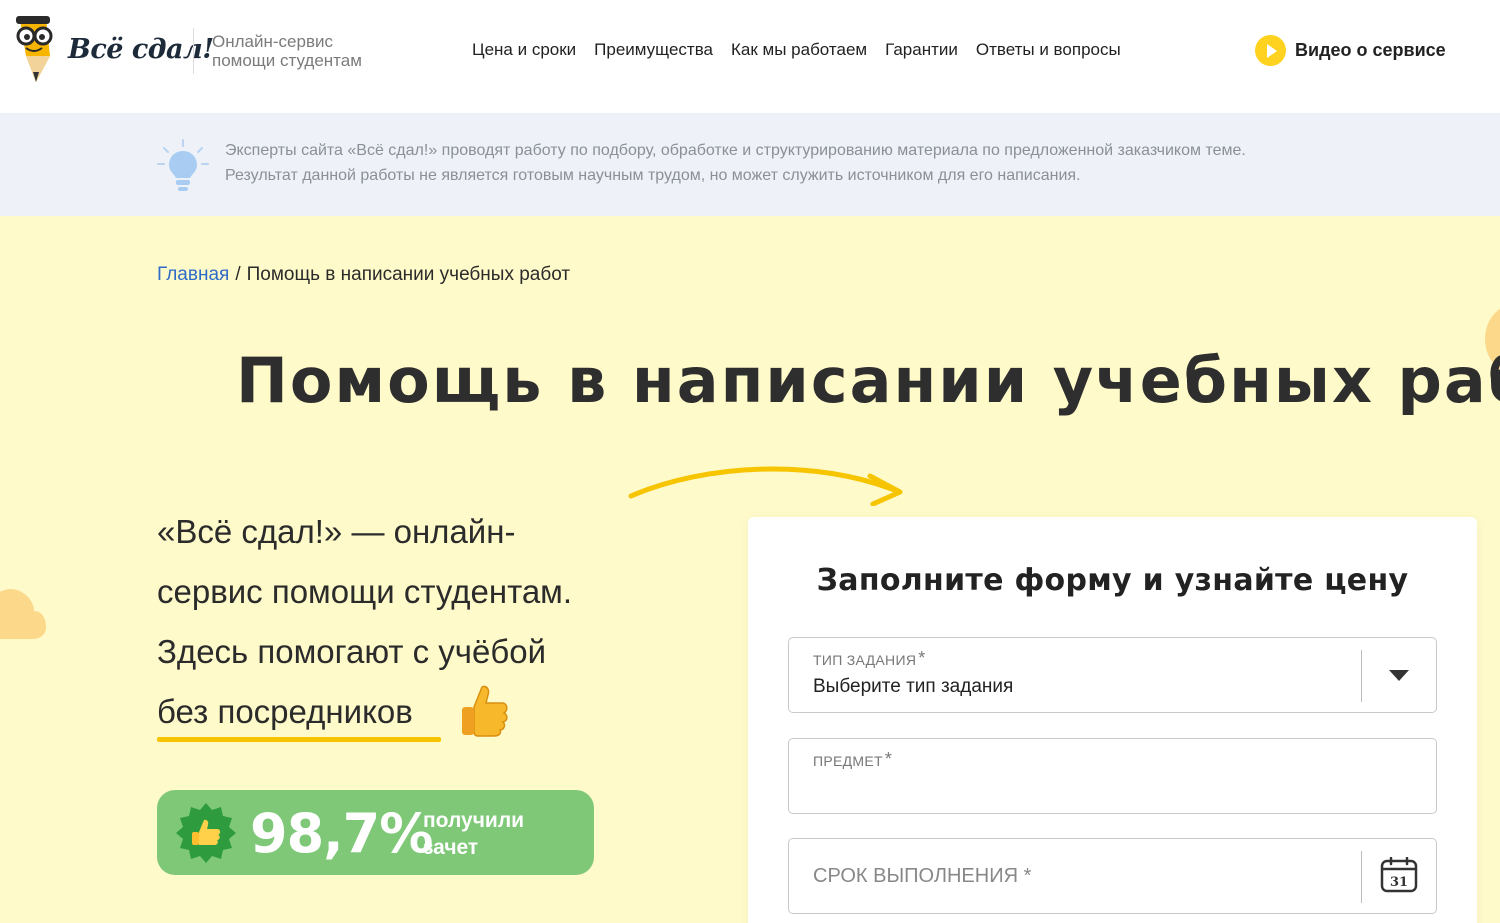 The width and height of the screenshot is (1500, 923). What do you see at coordinates (287, 60) in the screenshot?
I see `tagline-line2: помощи студентам` at bounding box center [287, 60].